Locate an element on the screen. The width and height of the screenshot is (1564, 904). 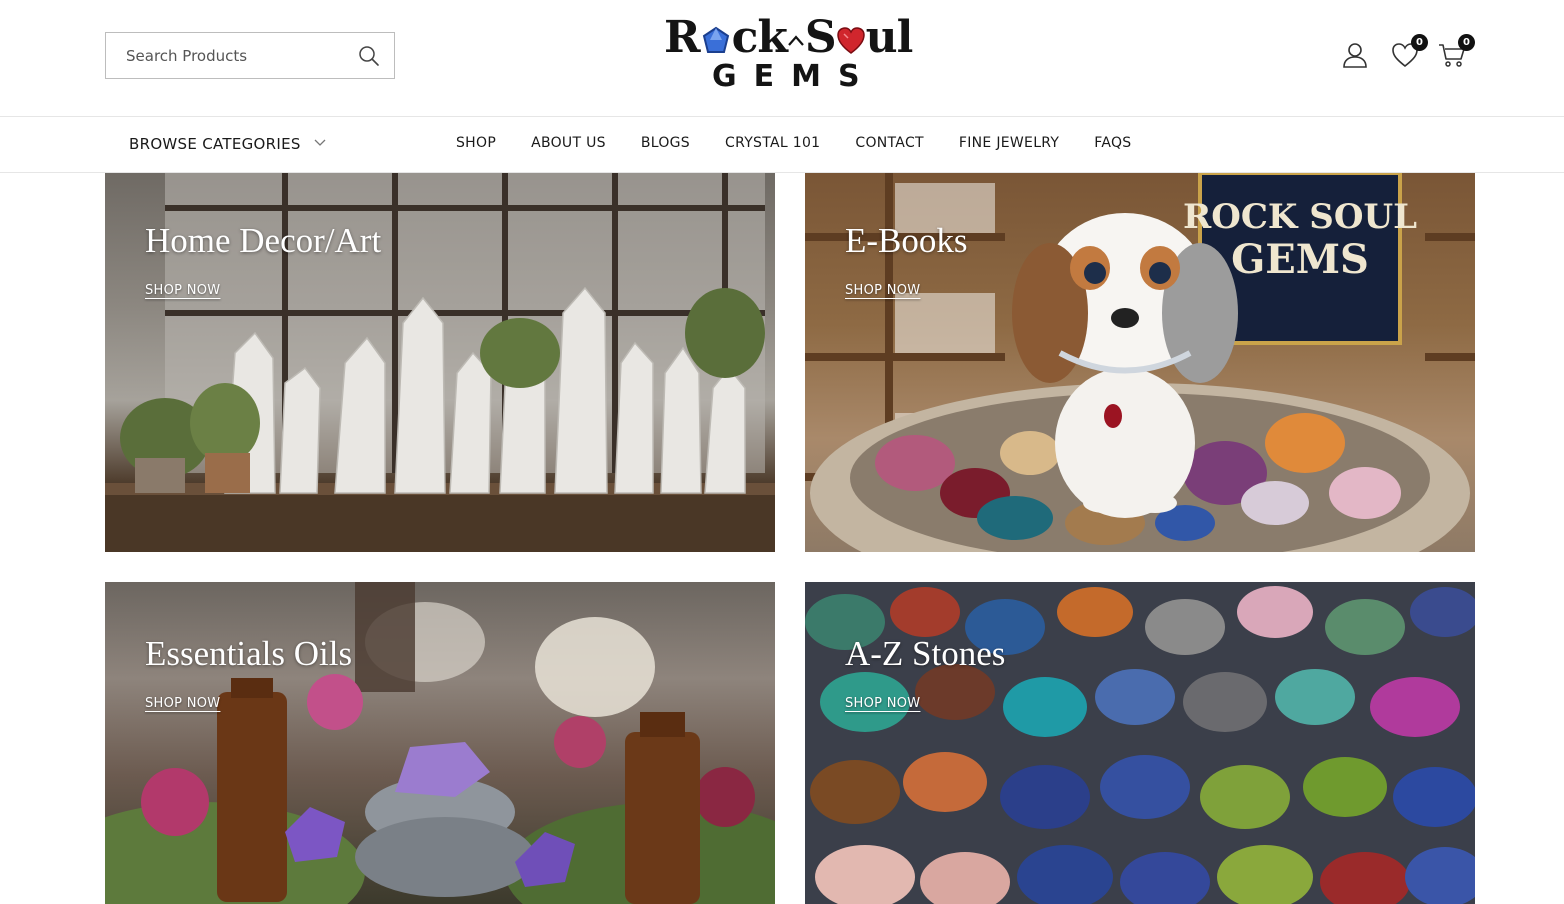
red-heart-gem-icon is located at coordinates (850, 40).